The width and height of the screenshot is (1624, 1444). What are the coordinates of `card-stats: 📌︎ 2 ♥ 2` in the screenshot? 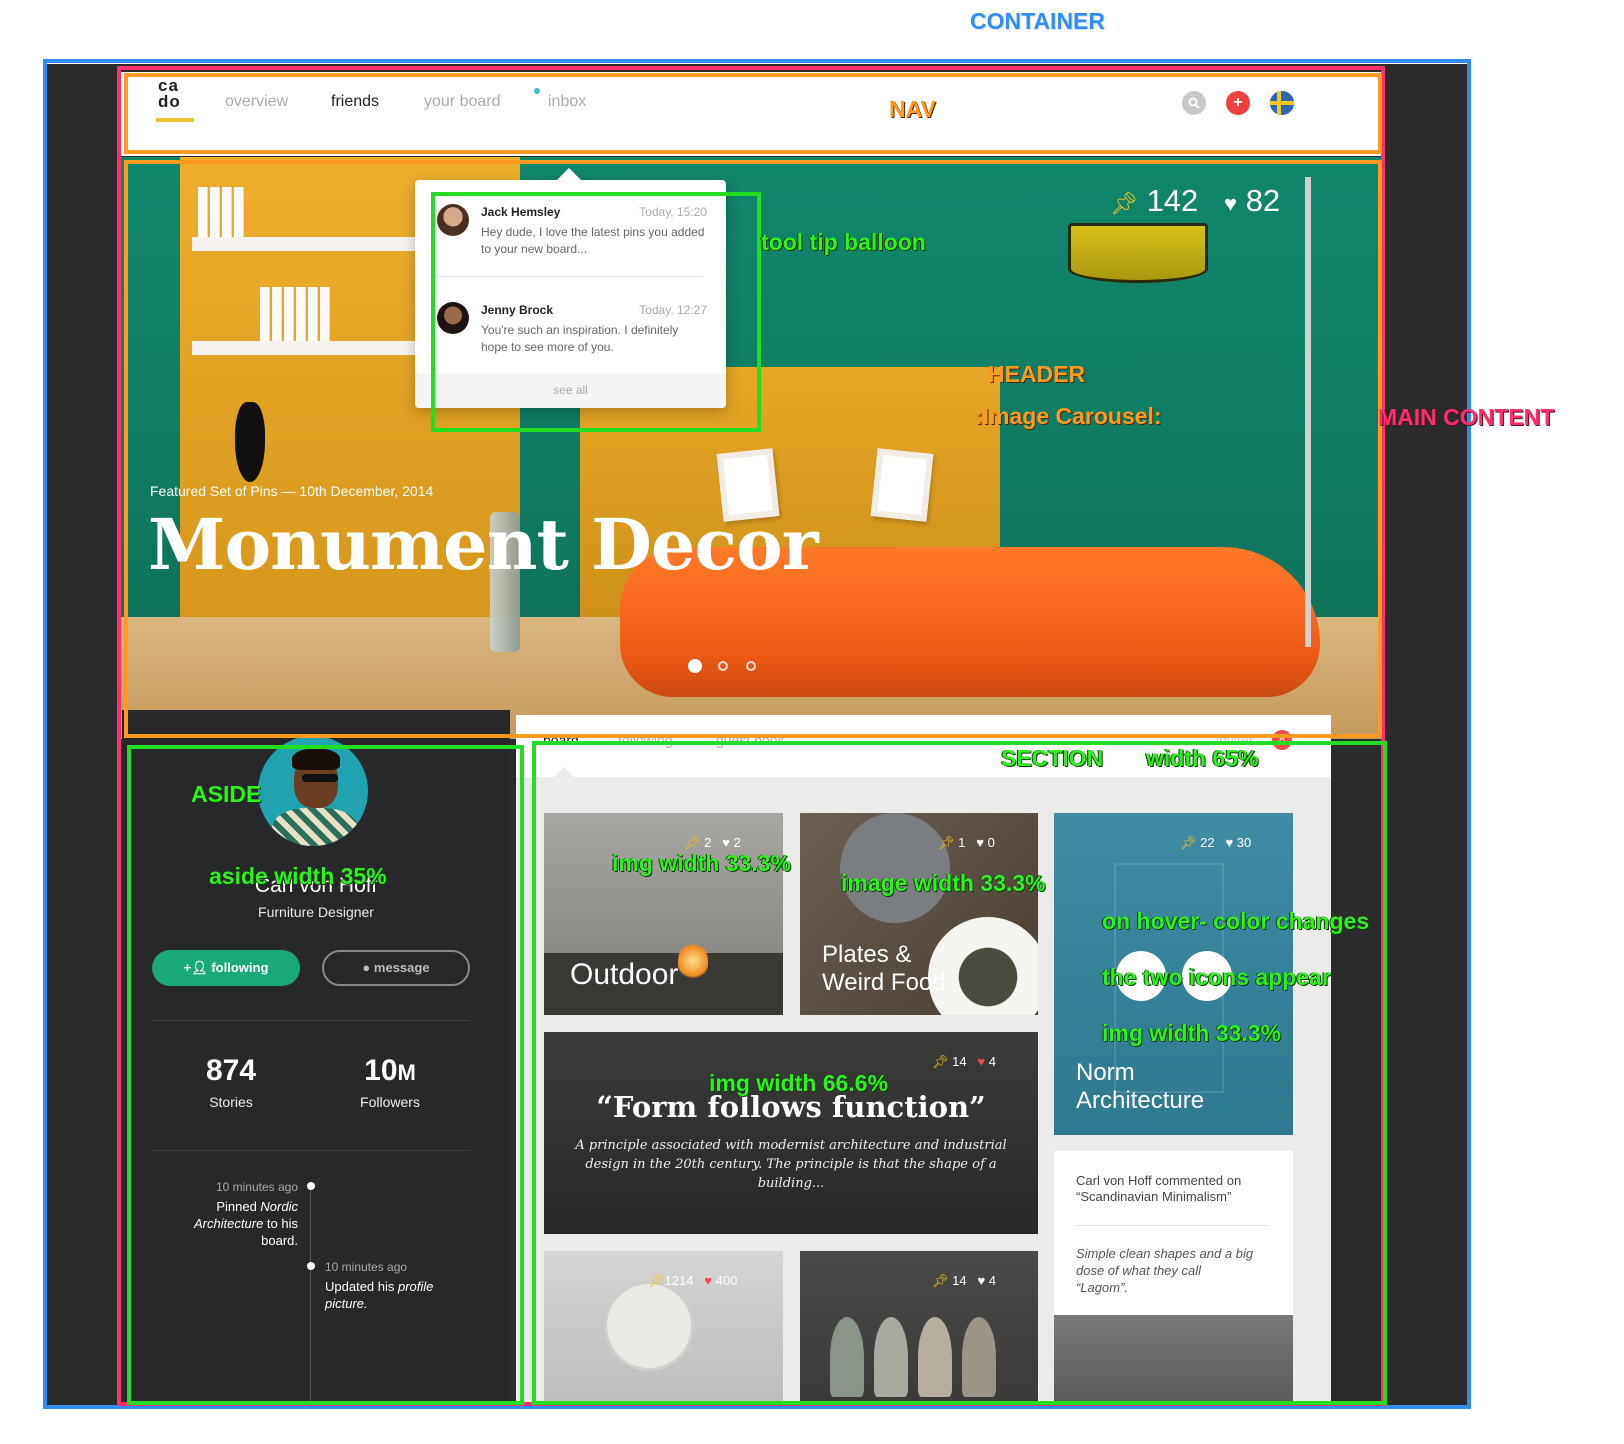 It's located at (712, 843).